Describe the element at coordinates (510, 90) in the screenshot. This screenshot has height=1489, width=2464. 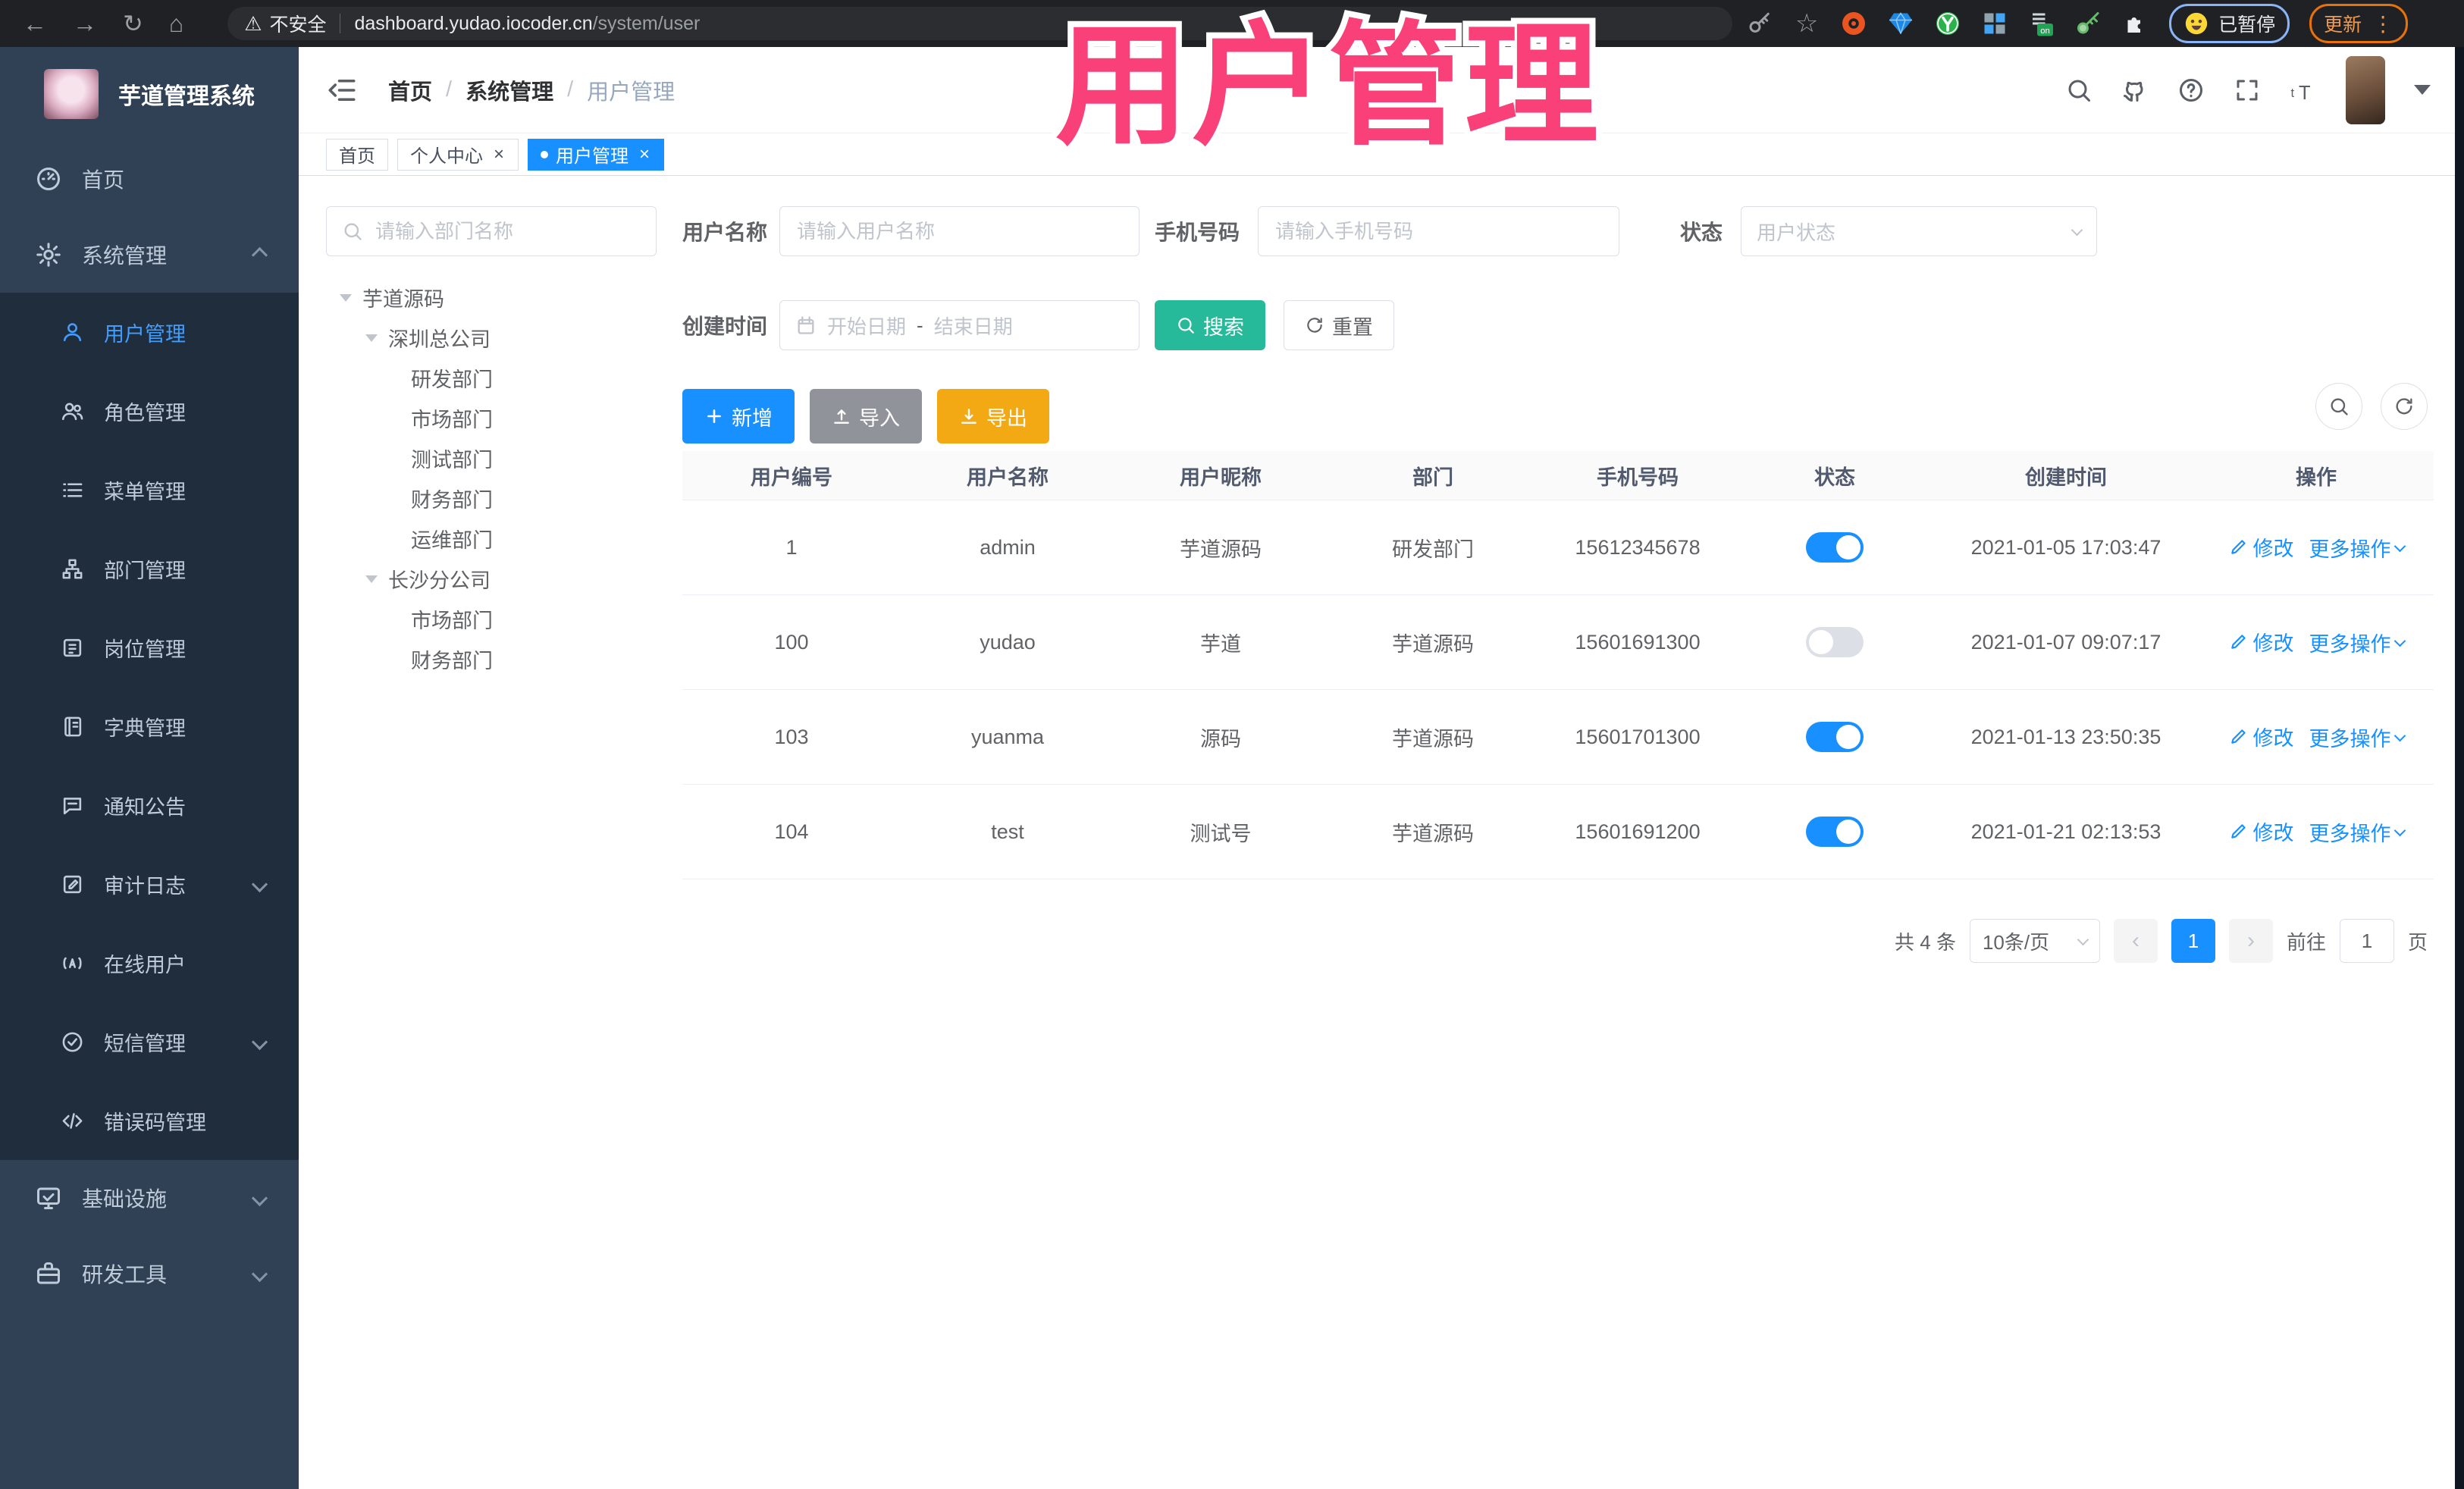
I see `breadcrumb-item: 系统管理` at that location.